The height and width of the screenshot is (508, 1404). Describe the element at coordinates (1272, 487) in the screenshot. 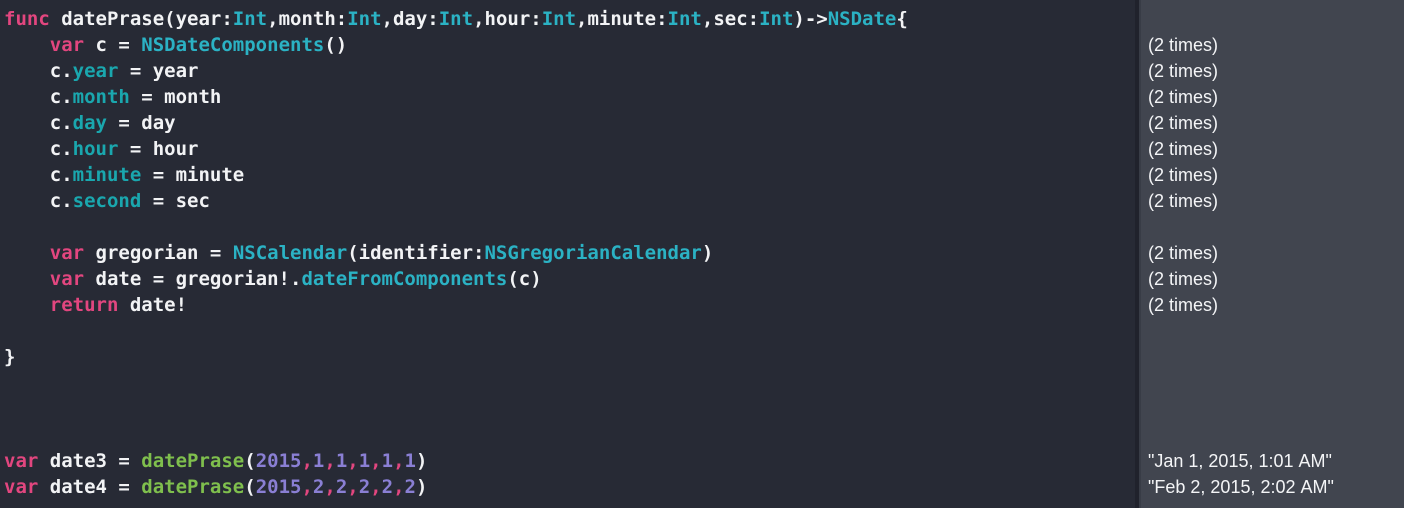

I see `result-value: "Feb 2, 2015, 2:02 AM"` at that location.